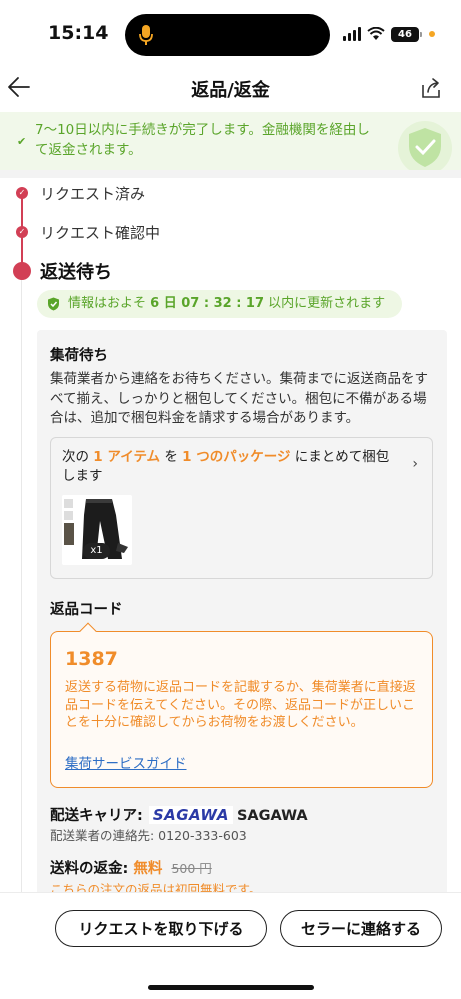 This screenshot has height=999, width=461. Describe the element at coordinates (191, 868) in the screenshot. I see `original-shipping-price: 500 円` at that location.